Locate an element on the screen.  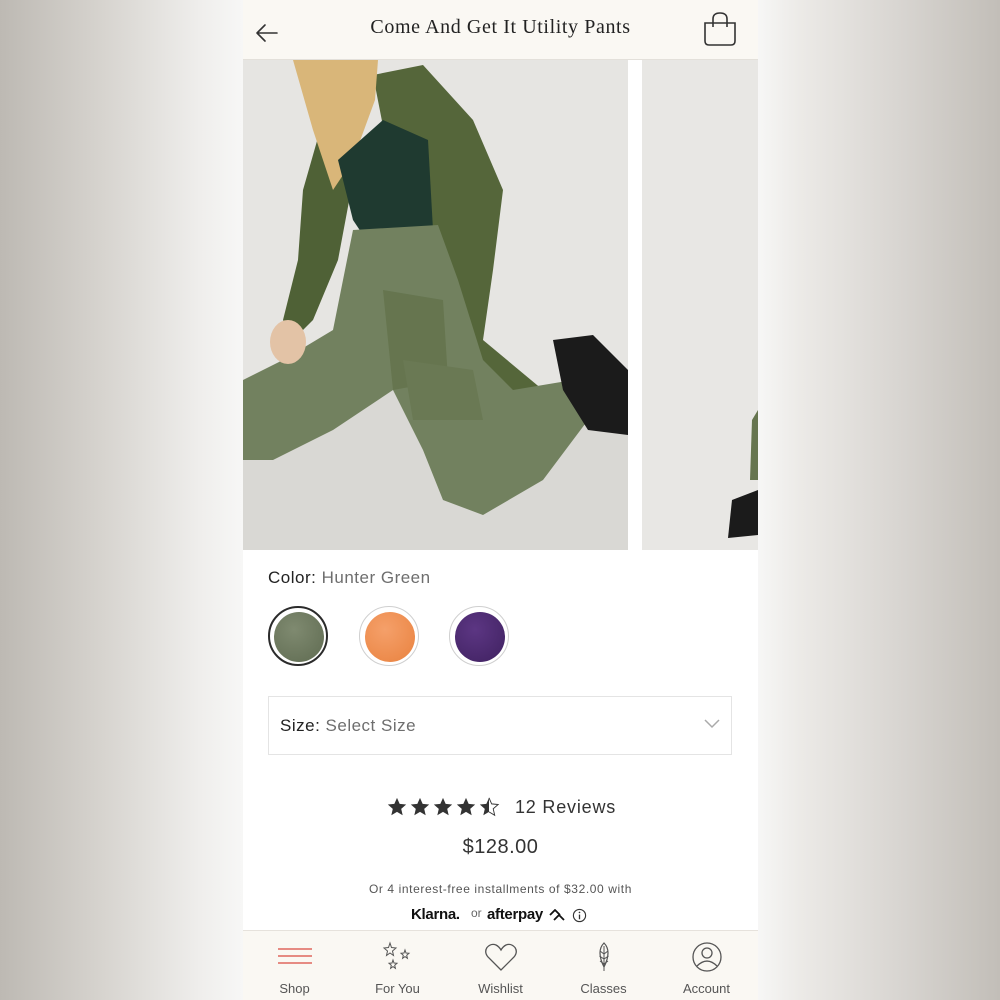
nav-label-classes: Classes is located at coordinates (603, 988).